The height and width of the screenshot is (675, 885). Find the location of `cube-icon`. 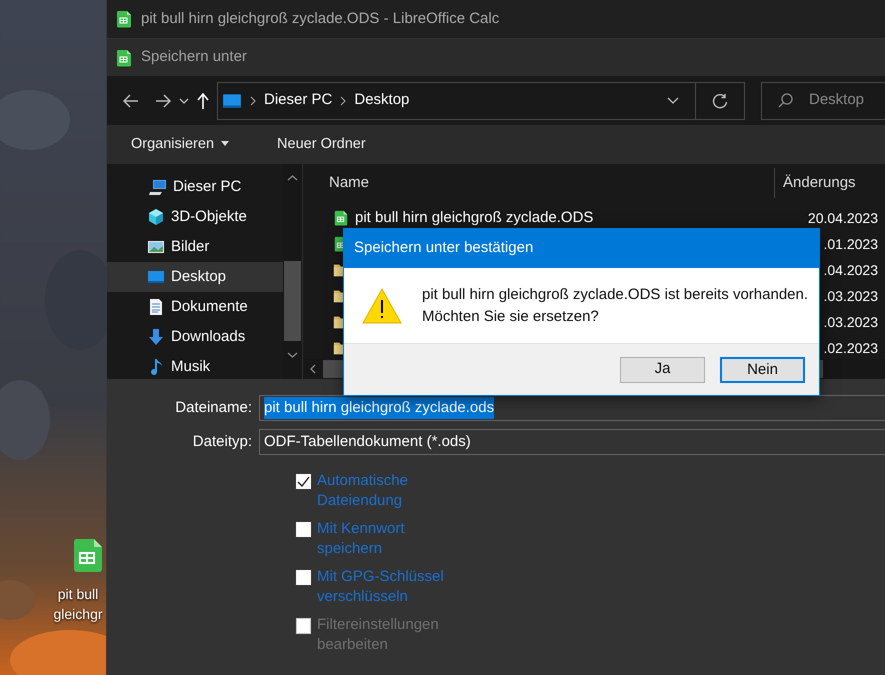

cube-icon is located at coordinates (156, 217).